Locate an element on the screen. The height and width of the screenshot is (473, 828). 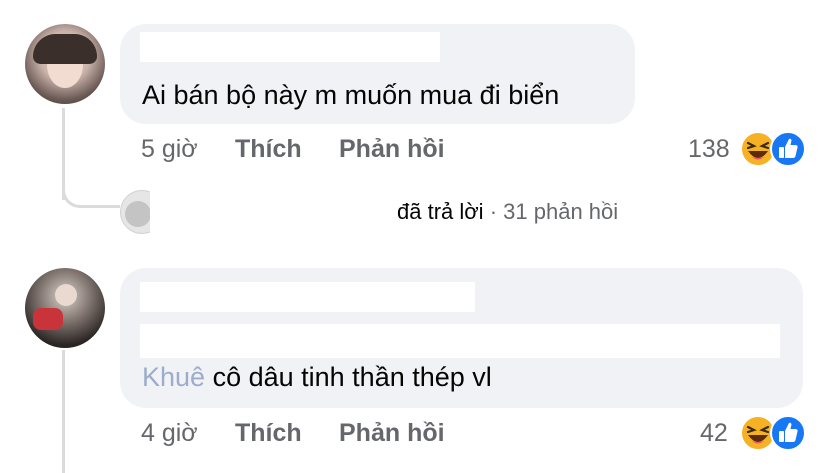
reaction-icons is located at coordinates (773, 149).